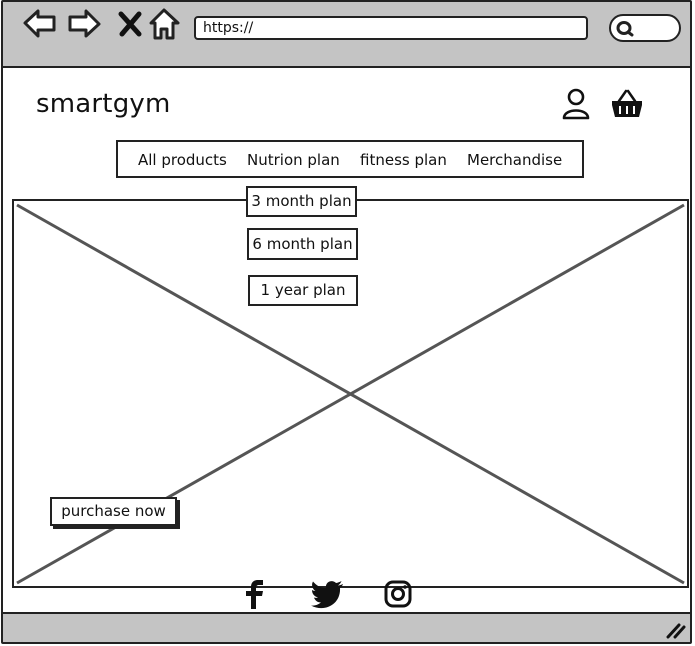 Image resolution: width=695 pixels, height=646 pixels. I want to click on browser-search, so click(645, 28).